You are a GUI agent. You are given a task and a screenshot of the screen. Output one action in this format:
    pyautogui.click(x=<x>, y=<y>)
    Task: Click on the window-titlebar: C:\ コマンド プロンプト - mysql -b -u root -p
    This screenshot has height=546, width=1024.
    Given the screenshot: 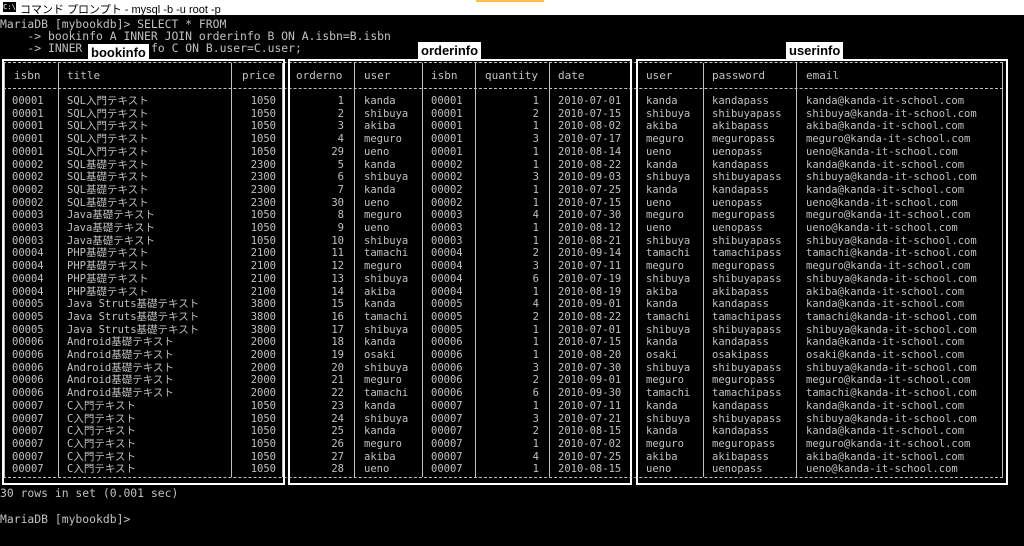 What is the action you would take?
    pyautogui.click(x=512, y=8)
    